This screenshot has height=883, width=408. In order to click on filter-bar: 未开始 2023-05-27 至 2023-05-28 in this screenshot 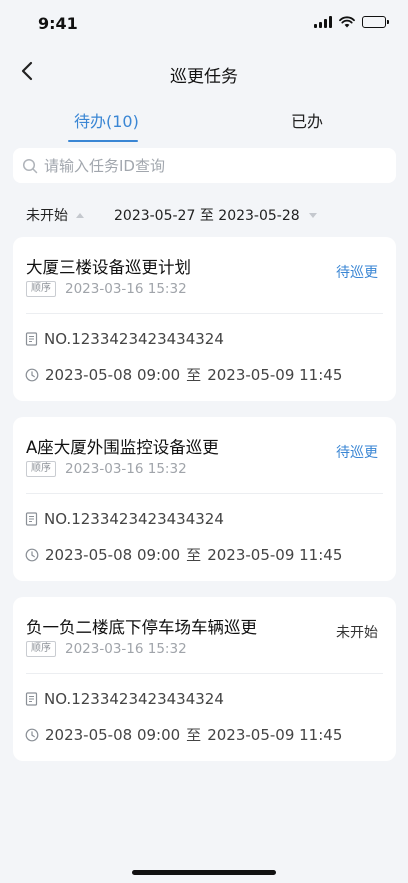, I will do `click(204, 215)`.